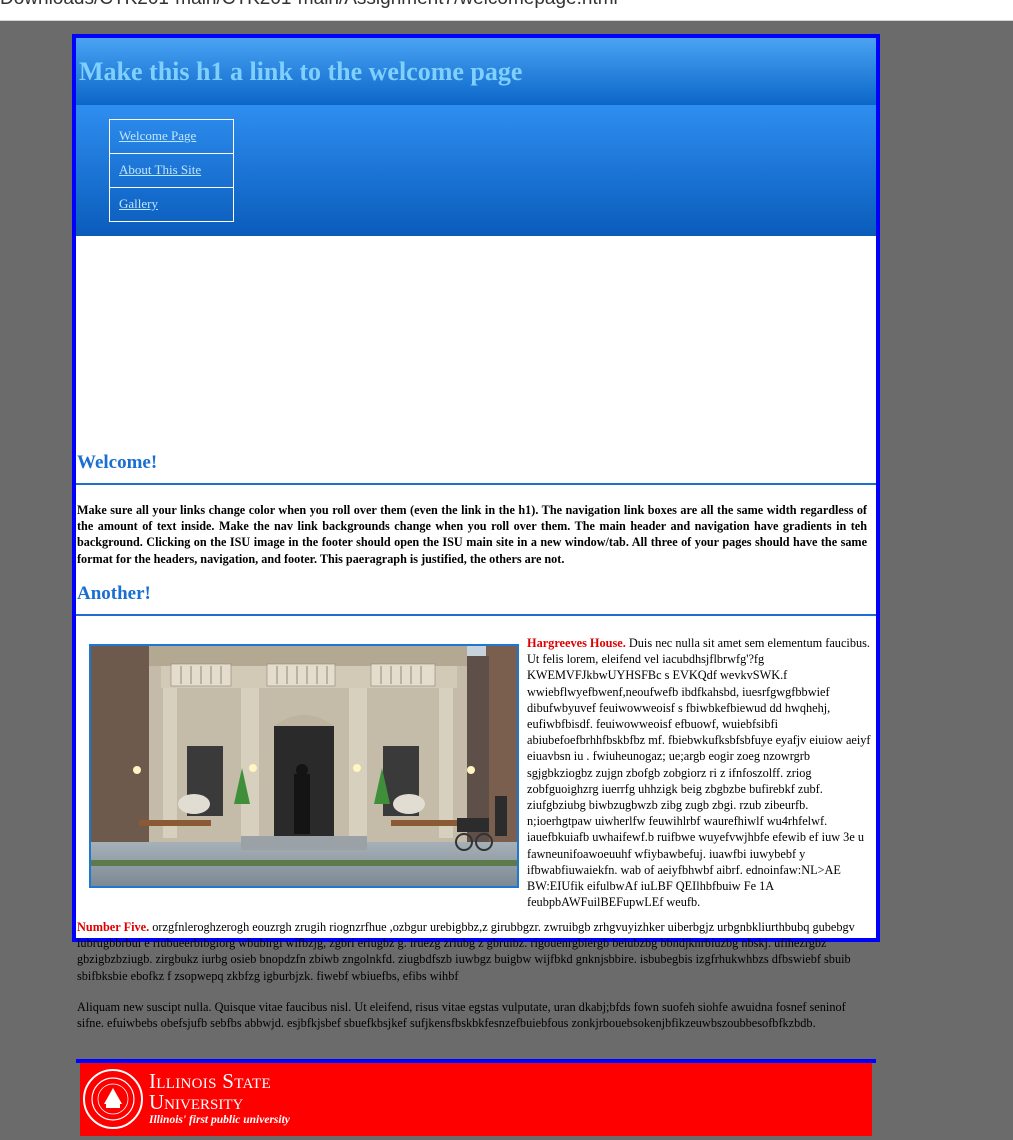  Describe the element at coordinates (113, 927) in the screenshot. I see `number-five-label: Number Five.` at that location.